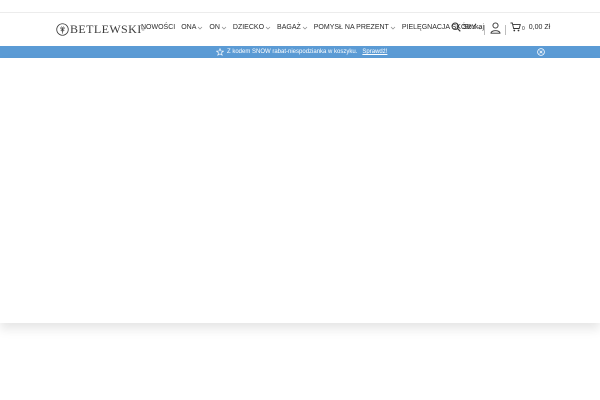  Describe the element at coordinates (106, 28) in the screenshot. I see `logo-text: BETLEWSKI` at that location.